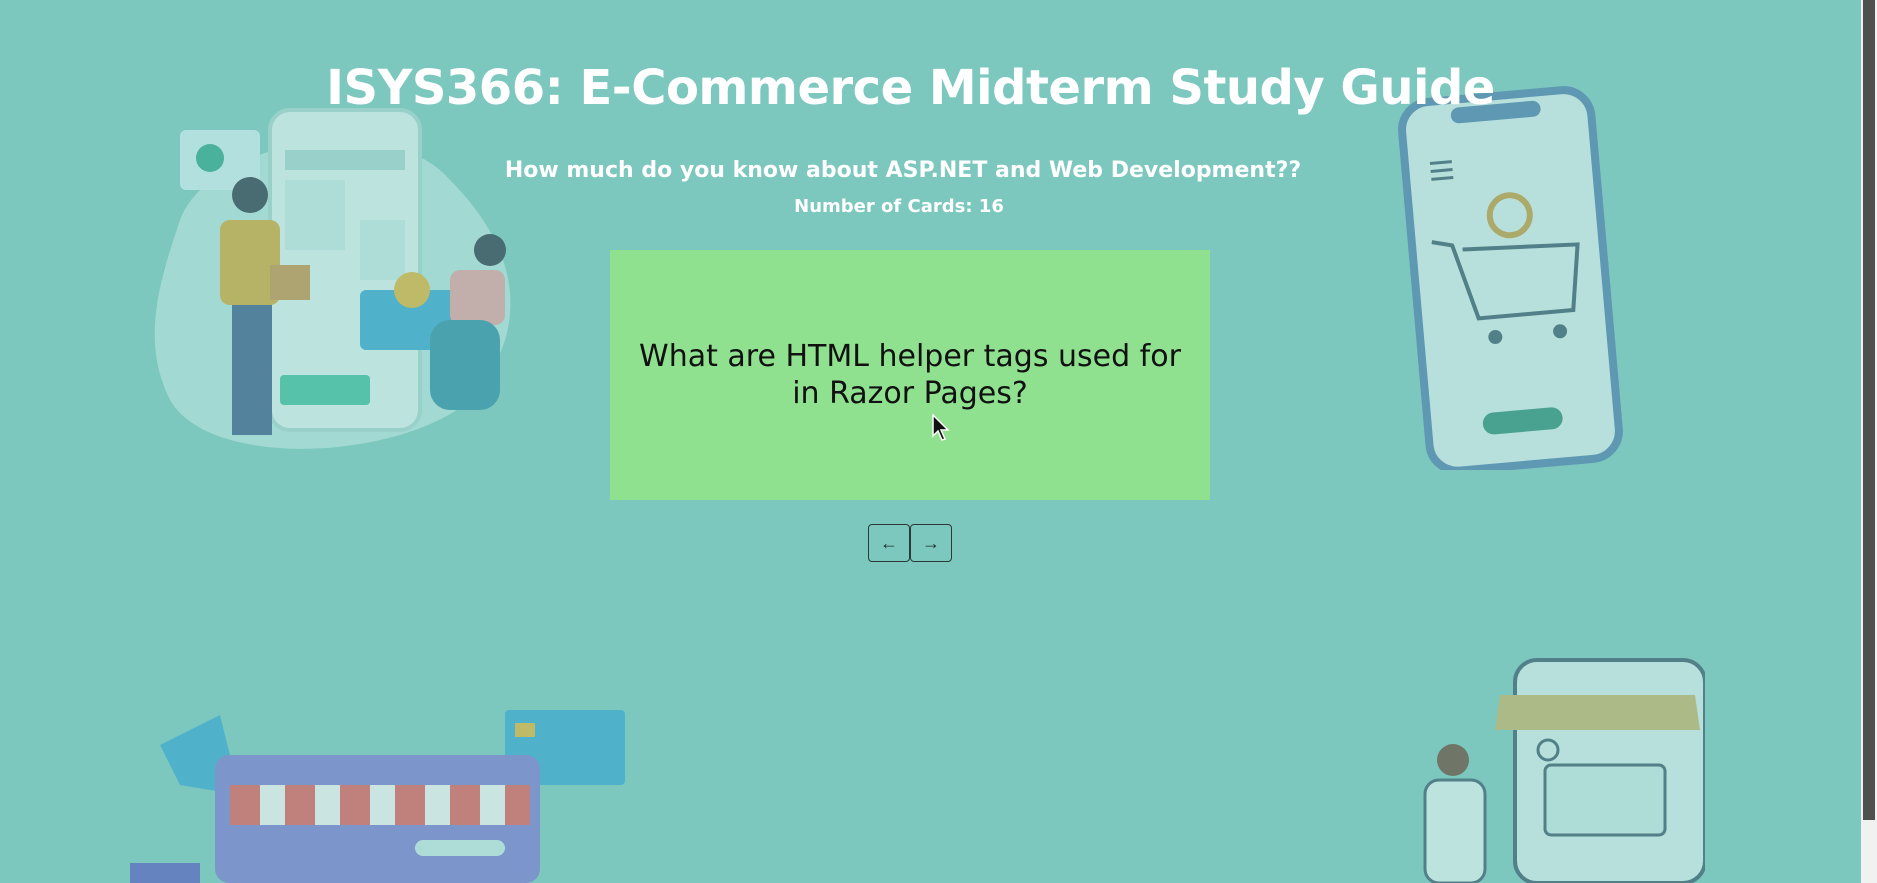  I want to click on previous-card-button: ←, so click(889, 543).